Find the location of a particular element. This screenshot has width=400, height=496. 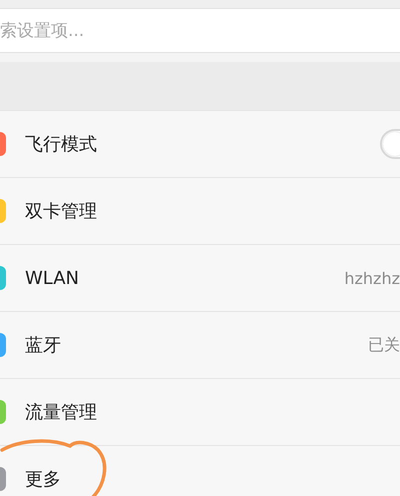

setting-label: WLAN is located at coordinates (52, 278).